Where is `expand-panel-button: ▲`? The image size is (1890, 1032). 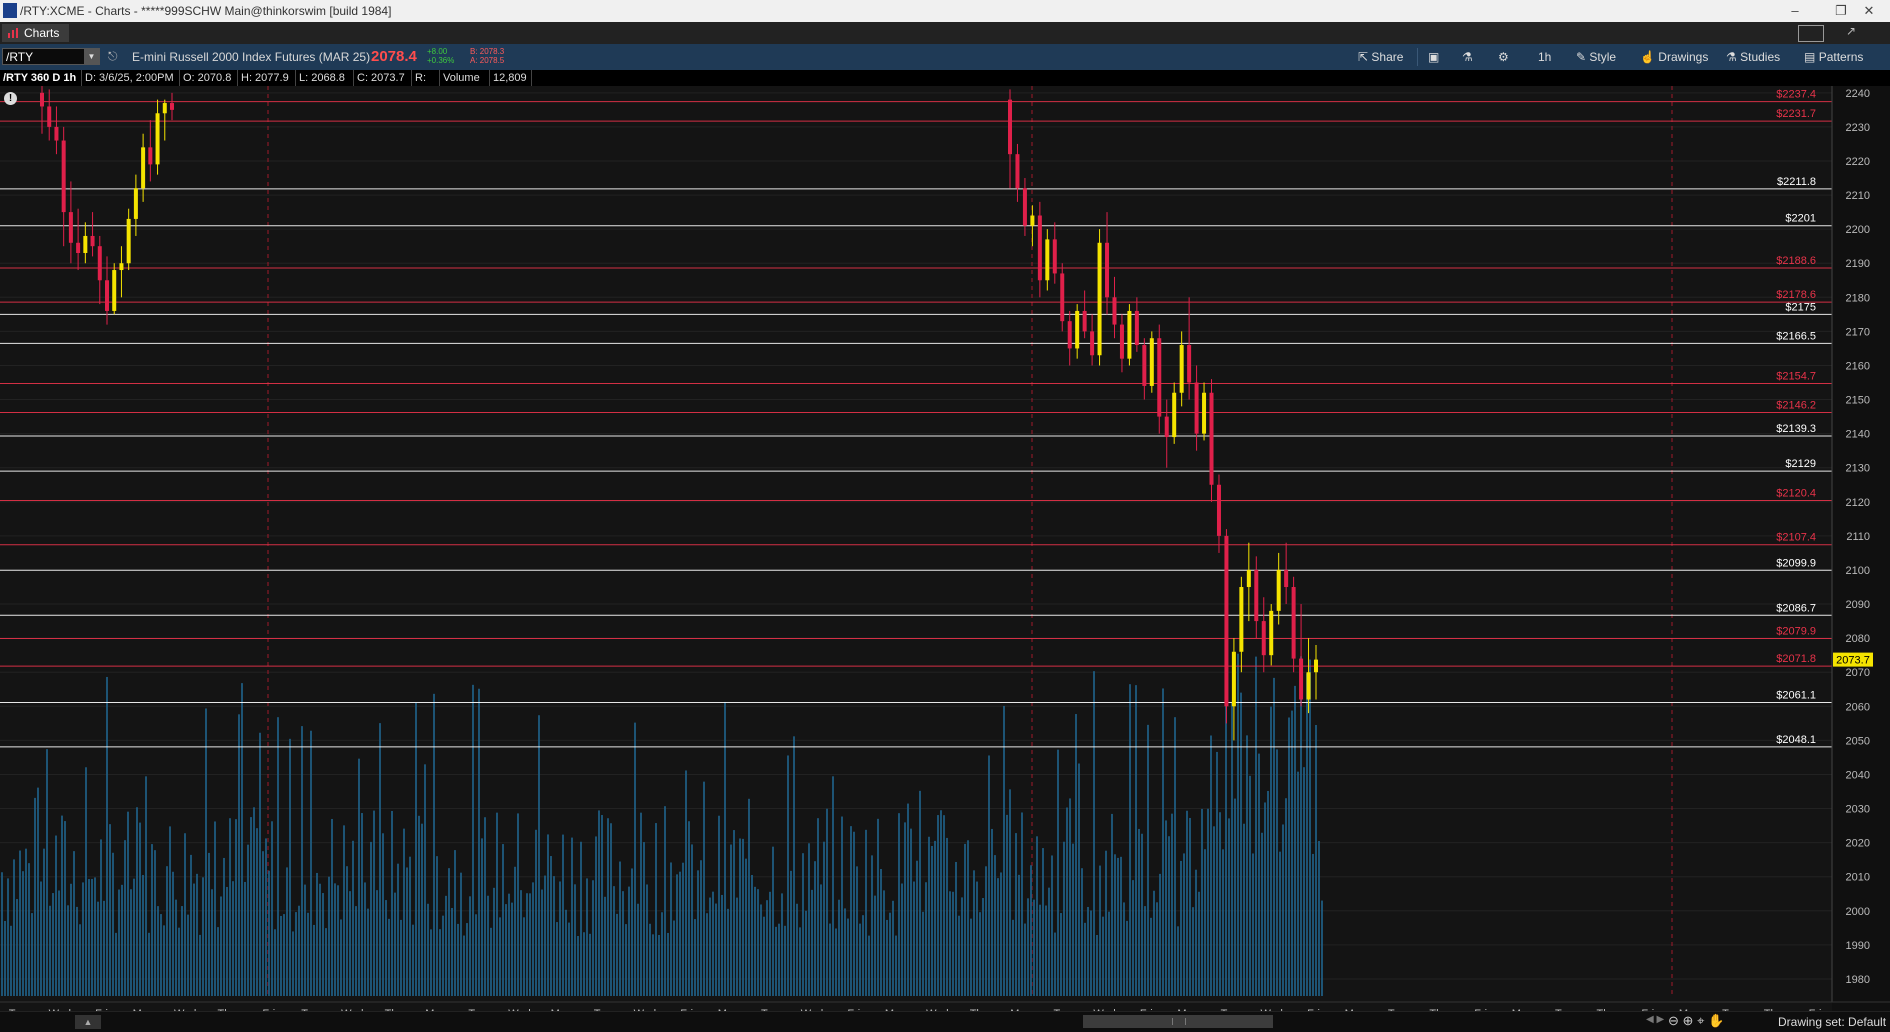 expand-panel-button: ▲ is located at coordinates (88, 1022).